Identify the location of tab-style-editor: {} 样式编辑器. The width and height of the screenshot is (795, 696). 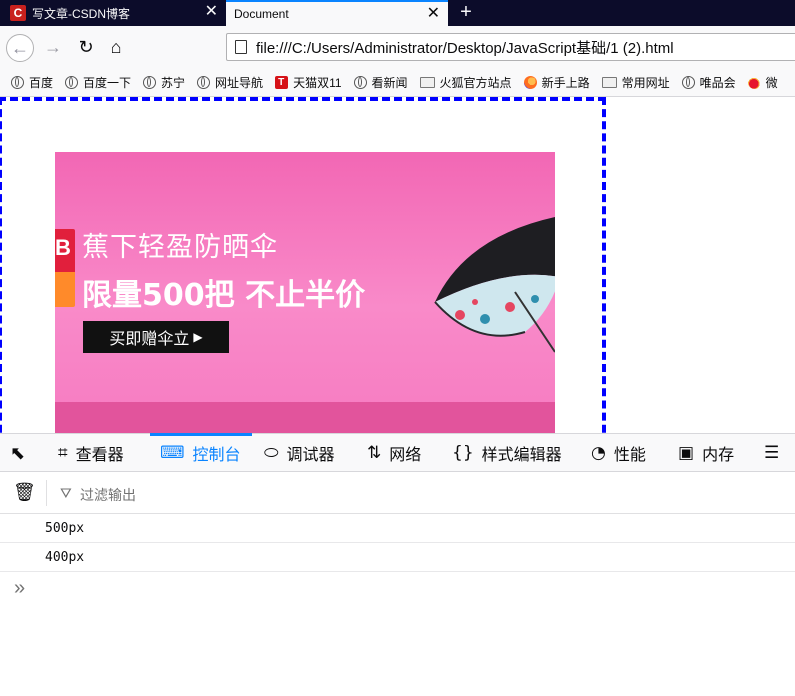
(507, 452).